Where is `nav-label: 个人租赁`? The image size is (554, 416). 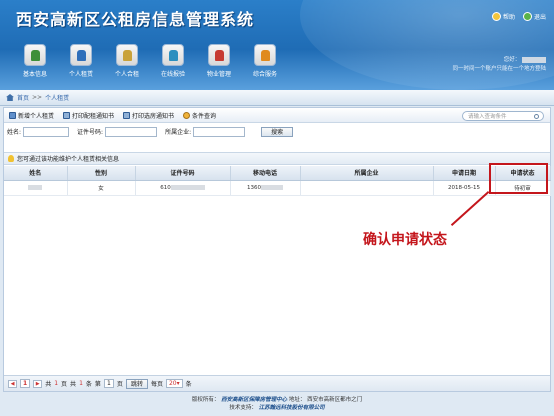 nav-label: 个人租赁 is located at coordinates (80, 74).